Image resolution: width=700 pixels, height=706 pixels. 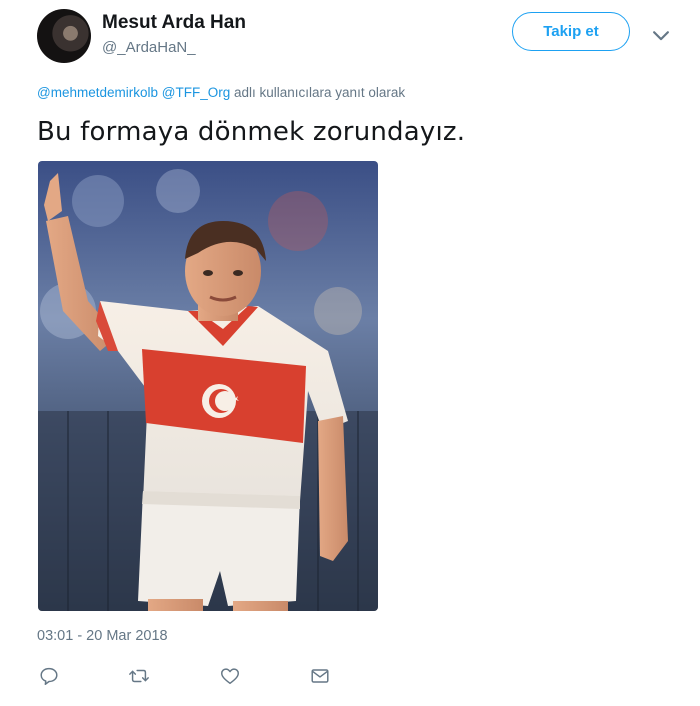 I want to click on reply-icon, so click(x=49, y=676).